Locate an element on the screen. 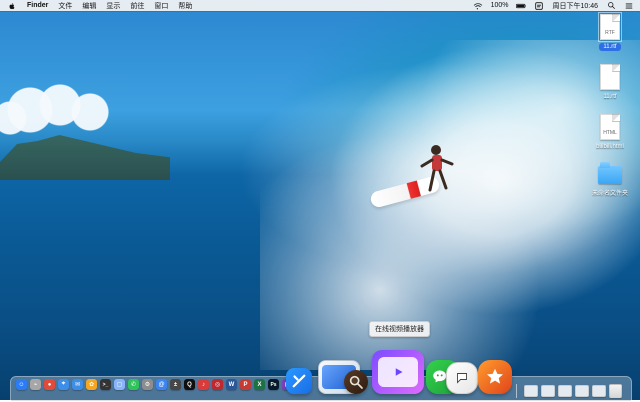 The image size is (640, 402). downloads-stack is located at coordinates (531, 391).